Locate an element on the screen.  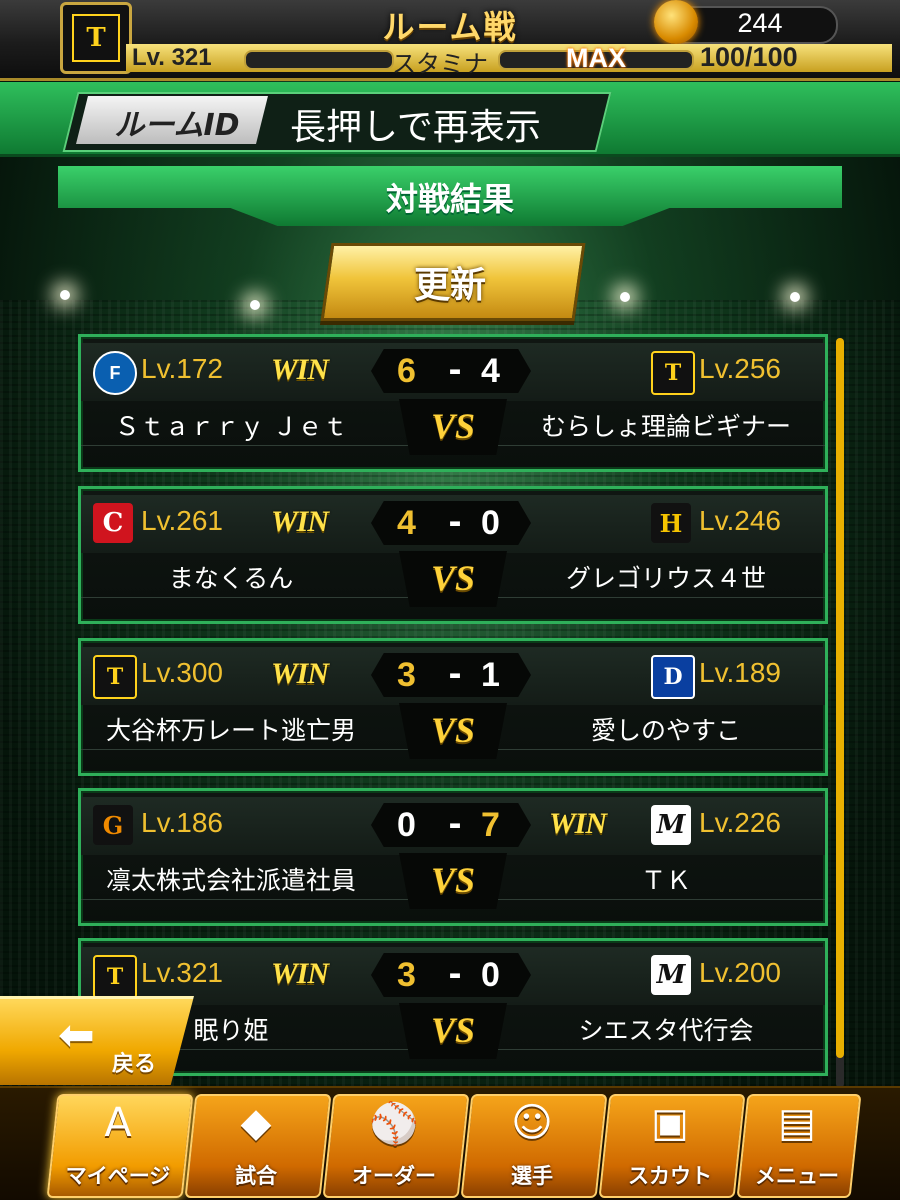
players-icon: ☺ is located at coordinates (532, 1123).